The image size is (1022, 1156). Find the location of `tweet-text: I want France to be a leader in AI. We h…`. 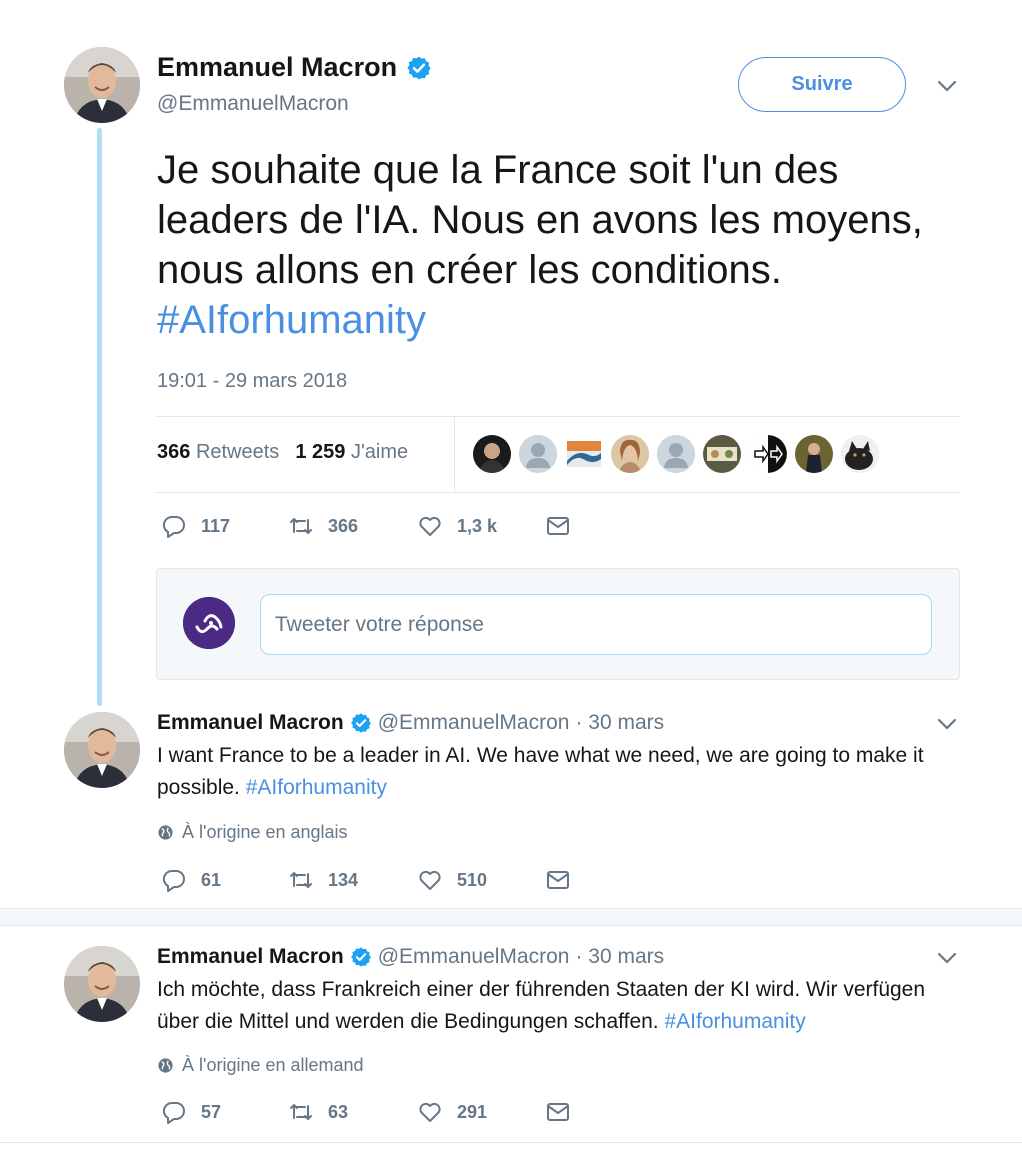

tweet-text: I want France to be a leader in AI. We h… is located at coordinates (562, 772).